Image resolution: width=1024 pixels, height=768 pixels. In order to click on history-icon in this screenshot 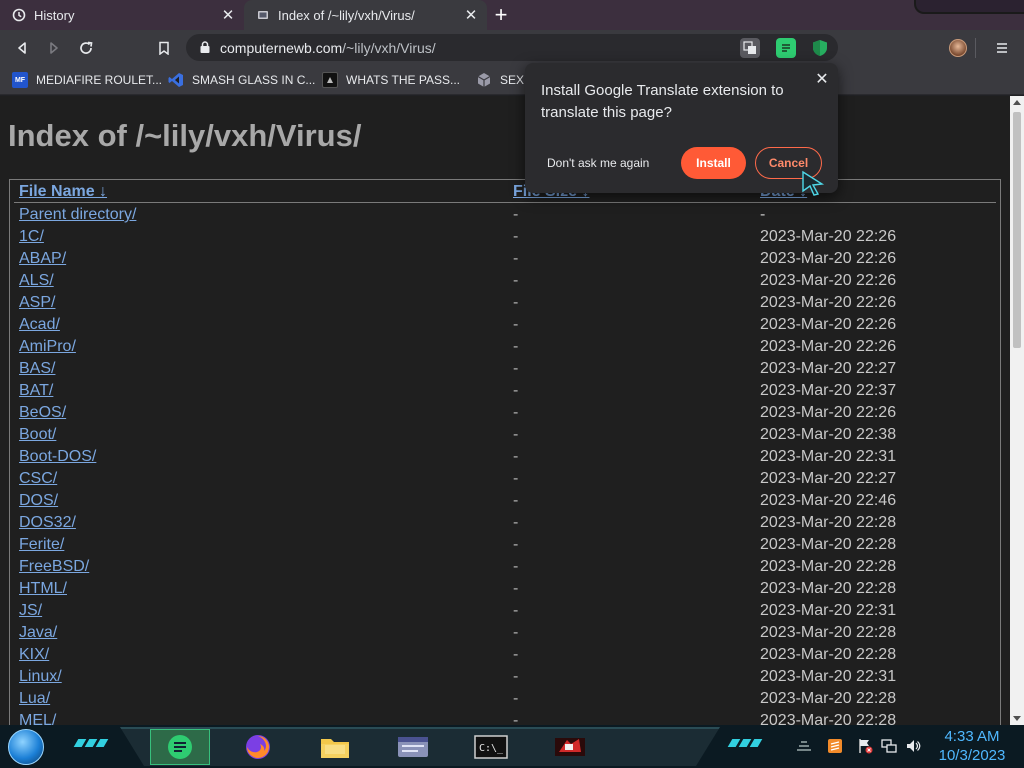, I will do `click(19, 15)`.